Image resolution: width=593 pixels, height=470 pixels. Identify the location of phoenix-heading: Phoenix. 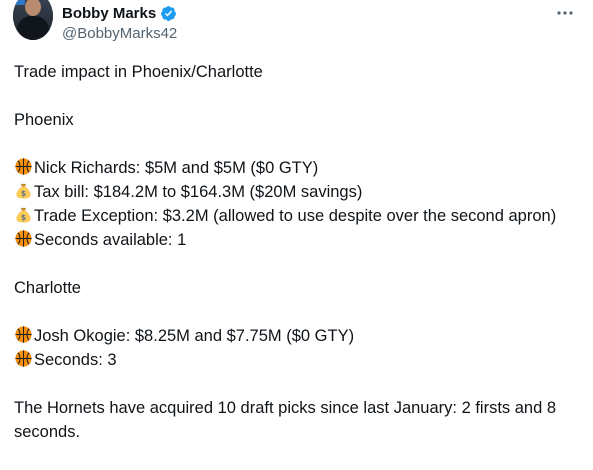
(44, 120).